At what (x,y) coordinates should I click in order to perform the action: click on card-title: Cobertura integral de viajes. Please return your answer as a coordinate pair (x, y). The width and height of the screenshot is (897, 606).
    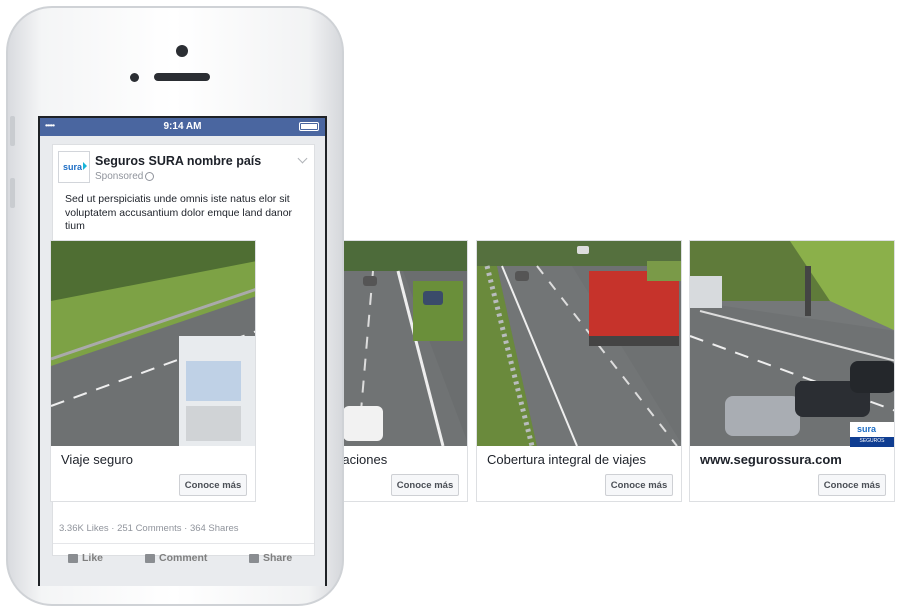
    Looking at the image, I should click on (566, 459).